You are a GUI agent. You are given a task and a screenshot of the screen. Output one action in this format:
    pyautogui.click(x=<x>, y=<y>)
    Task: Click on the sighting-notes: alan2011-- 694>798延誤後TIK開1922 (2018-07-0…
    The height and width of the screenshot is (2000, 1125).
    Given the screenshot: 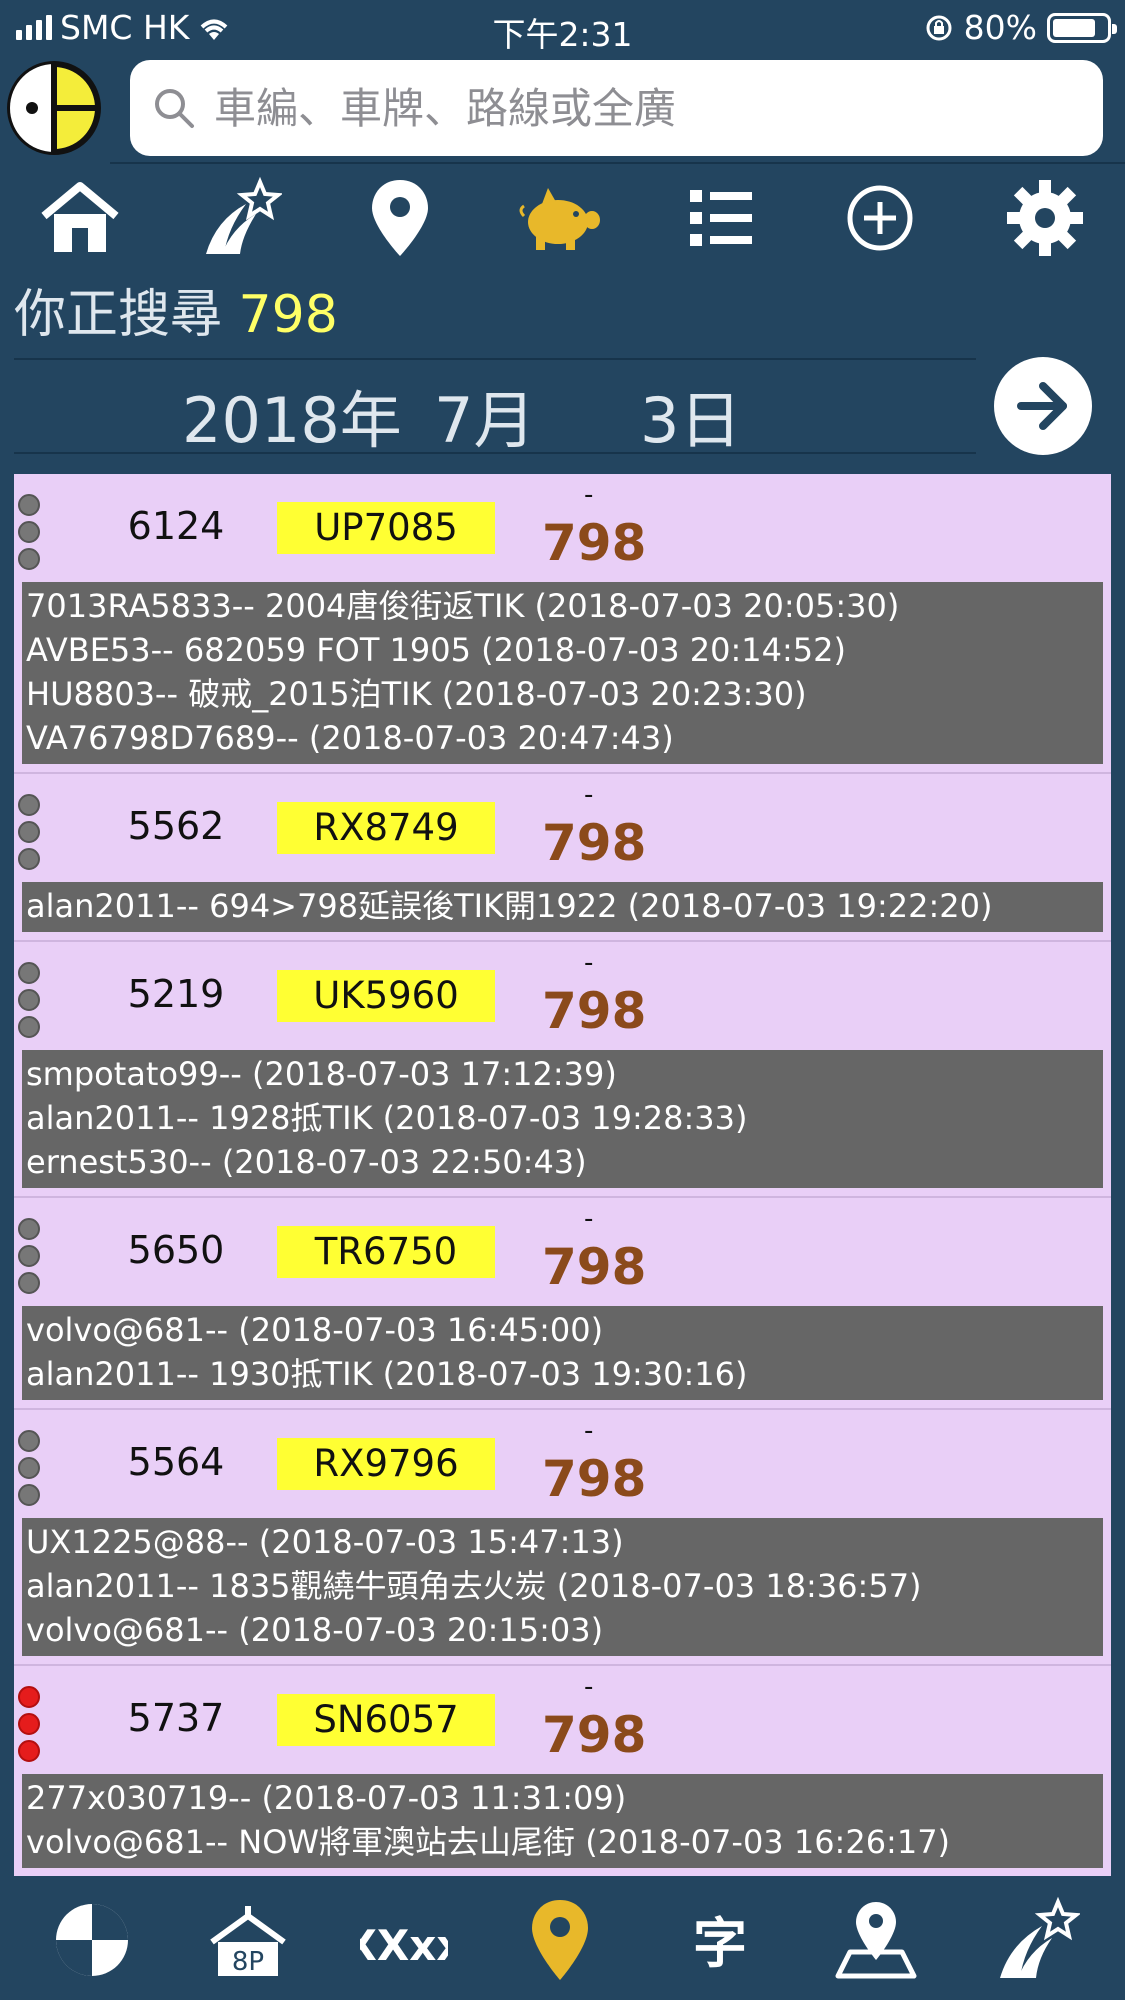 What is the action you would take?
    pyautogui.click(x=562, y=907)
    